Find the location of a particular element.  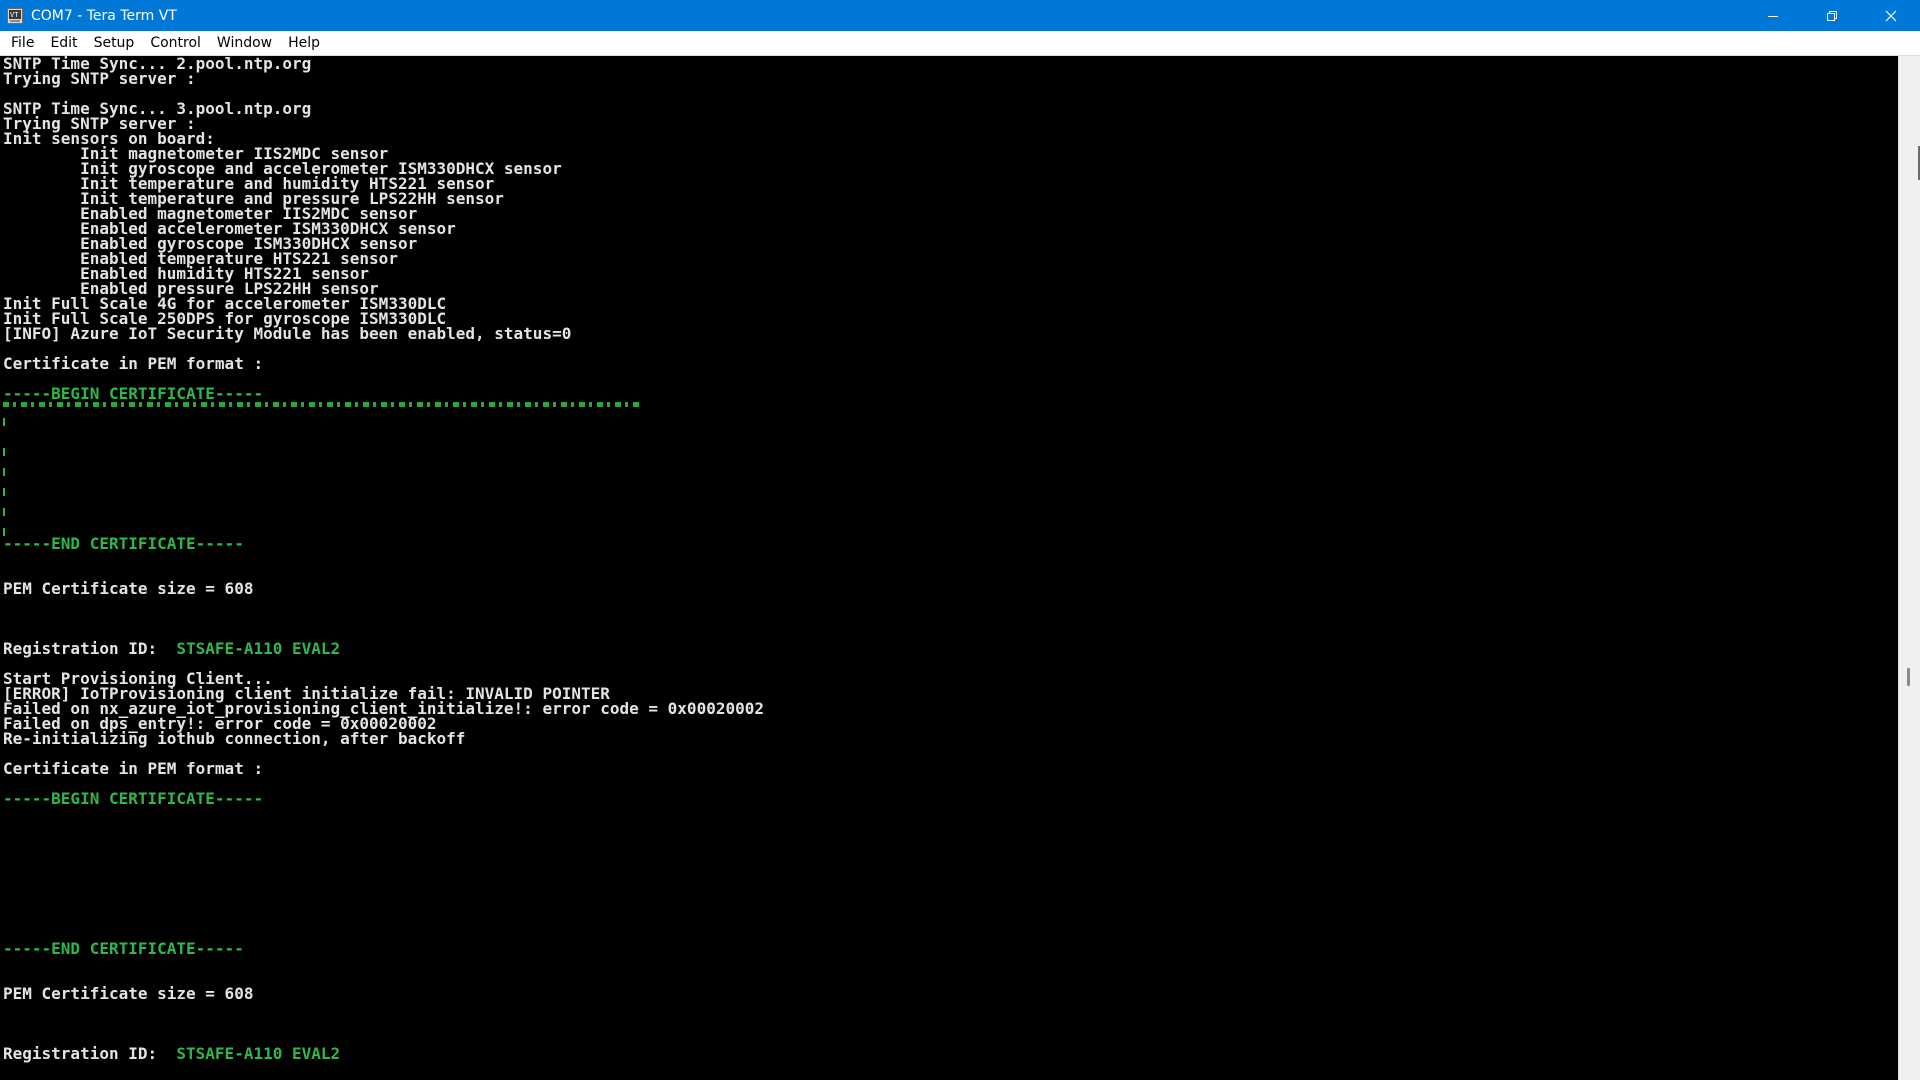

terminal-line-text: Trying SNTP server : is located at coordinates (99, 78).